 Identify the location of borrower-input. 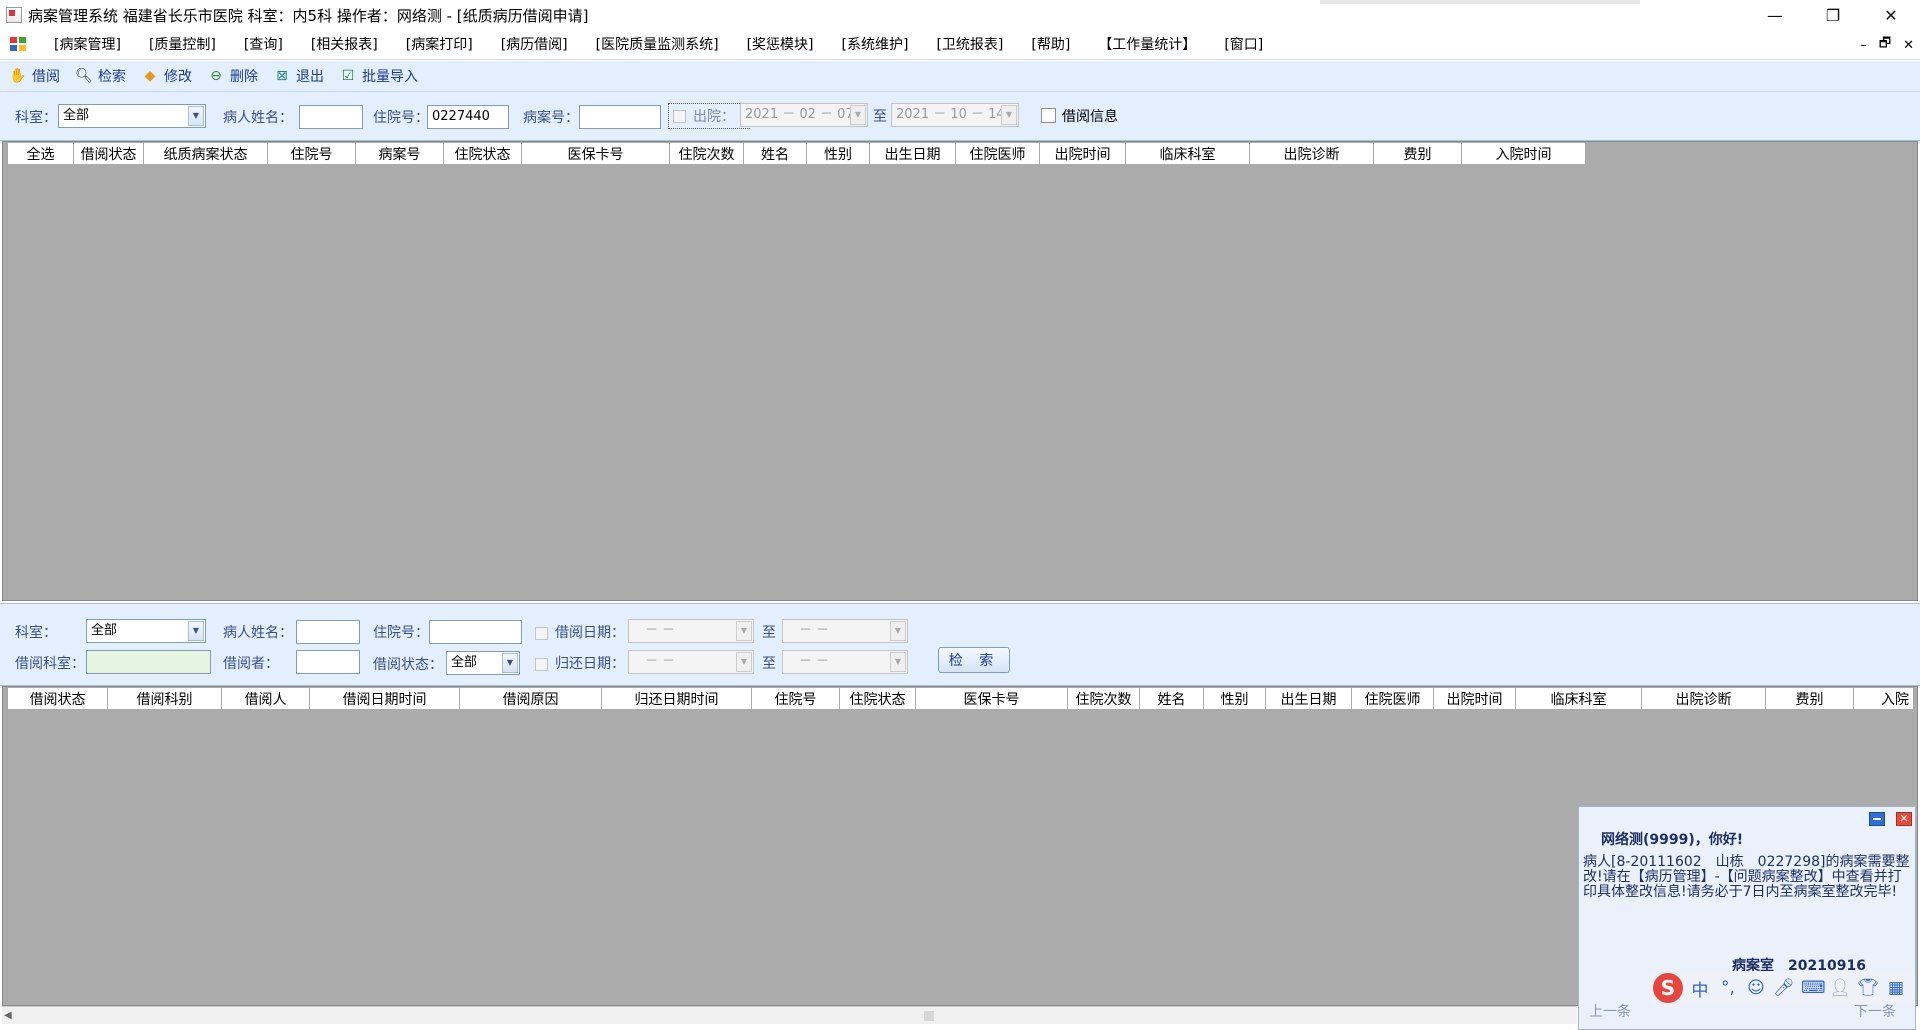
(328, 662).